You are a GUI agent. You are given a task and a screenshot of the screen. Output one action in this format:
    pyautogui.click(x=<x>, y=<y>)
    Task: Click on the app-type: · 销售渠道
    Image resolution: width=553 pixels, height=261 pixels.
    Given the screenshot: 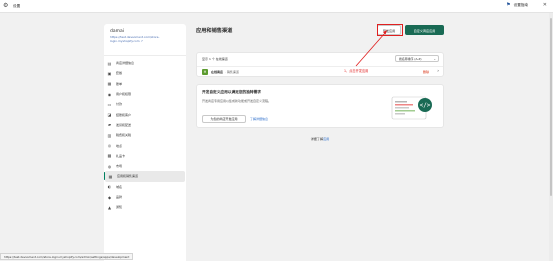 What is the action you would take?
    pyautogui.click(x=232, y=72)
    